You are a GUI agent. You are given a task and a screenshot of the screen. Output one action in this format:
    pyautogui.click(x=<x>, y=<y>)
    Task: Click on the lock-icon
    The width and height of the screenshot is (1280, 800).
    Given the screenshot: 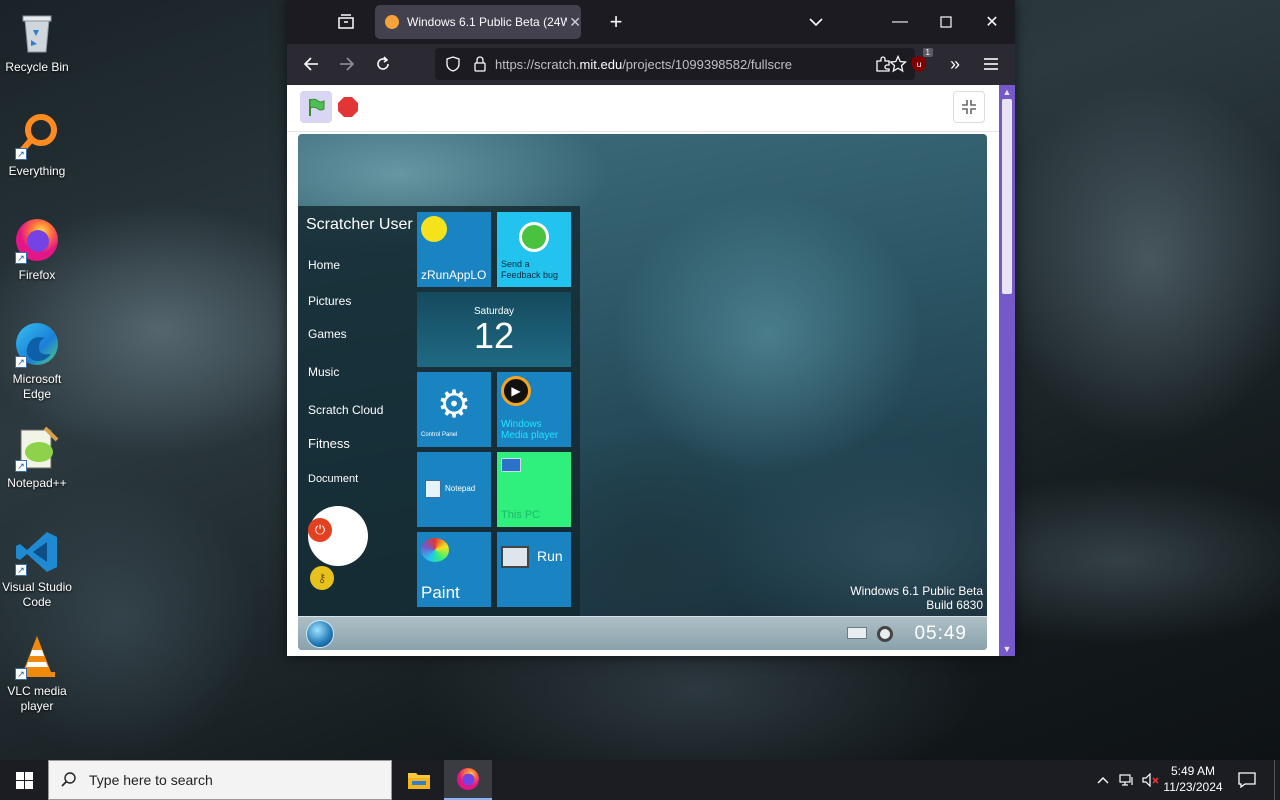 What is the action you would take?
    pyautogui.click(x=480, y=64)
    